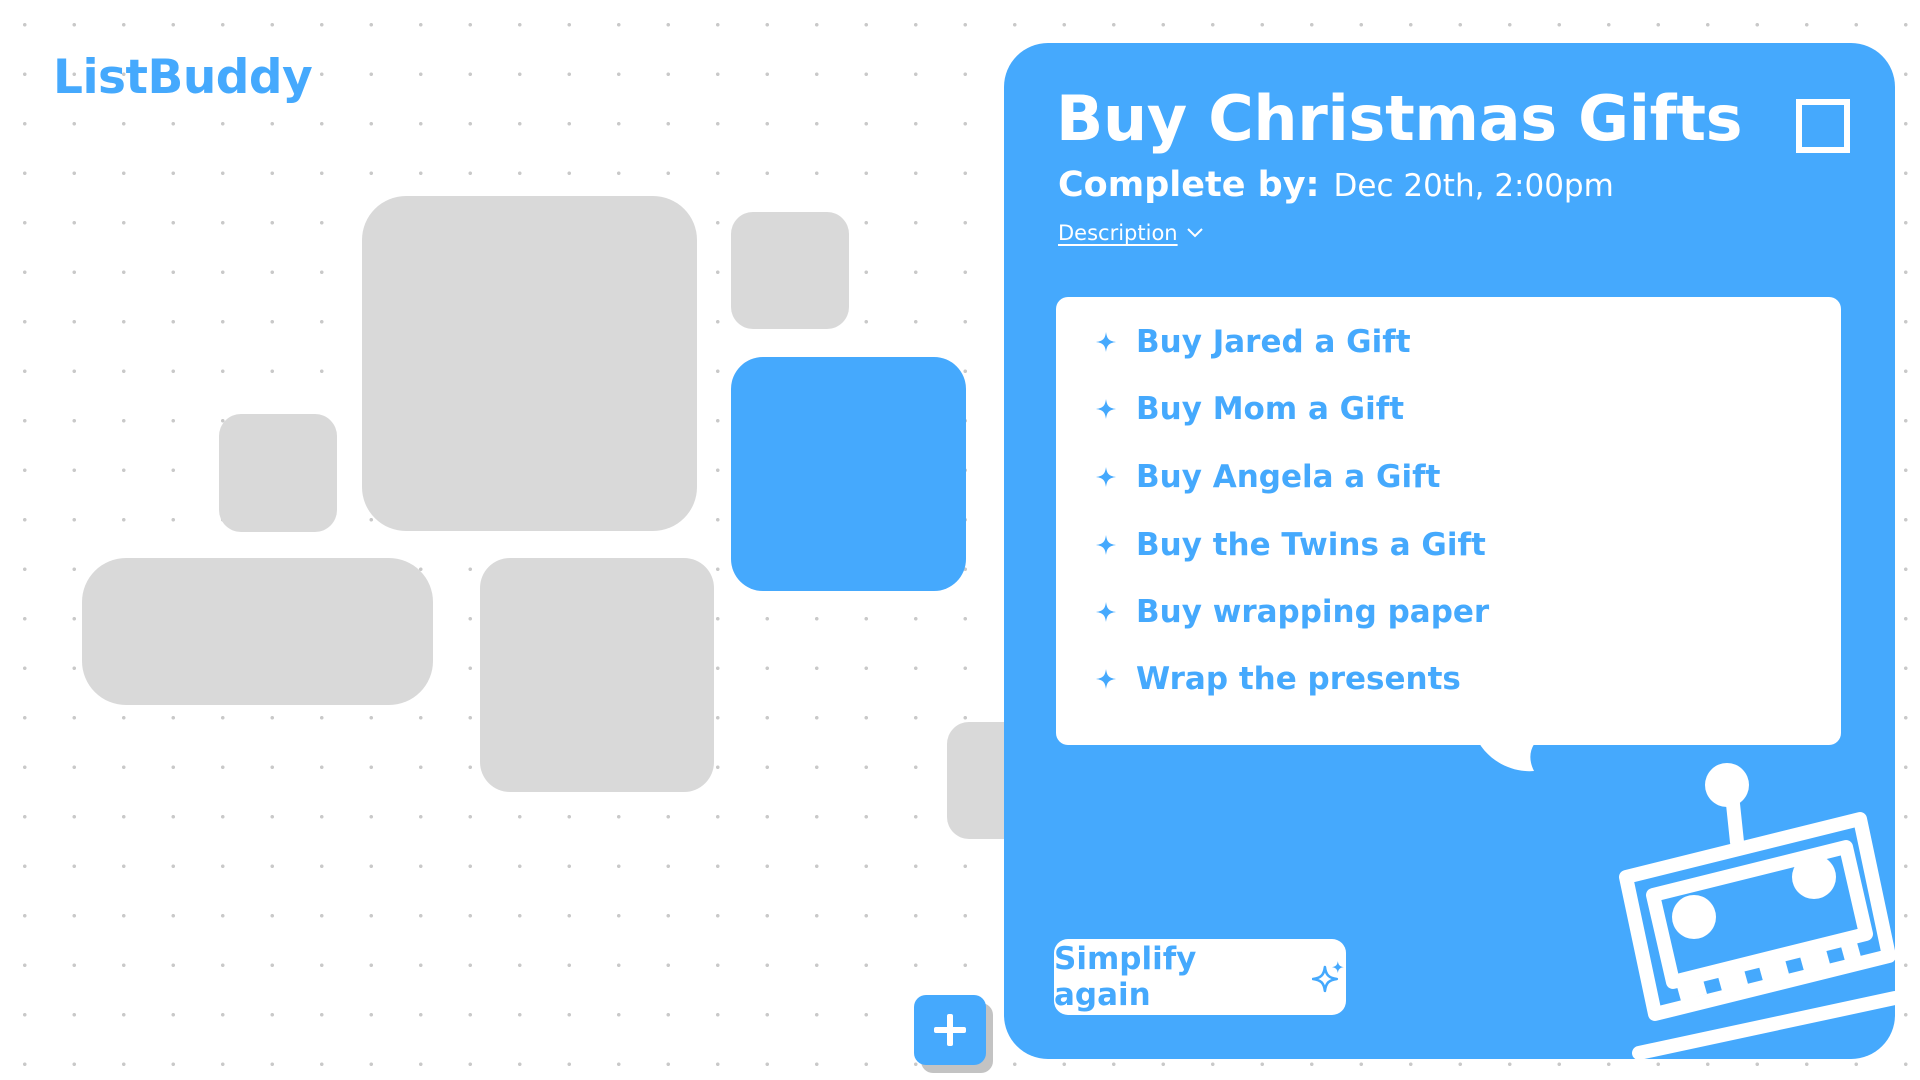 The image size is (1920, 1080). I want to click on robot-icon, so click(1757, 911).